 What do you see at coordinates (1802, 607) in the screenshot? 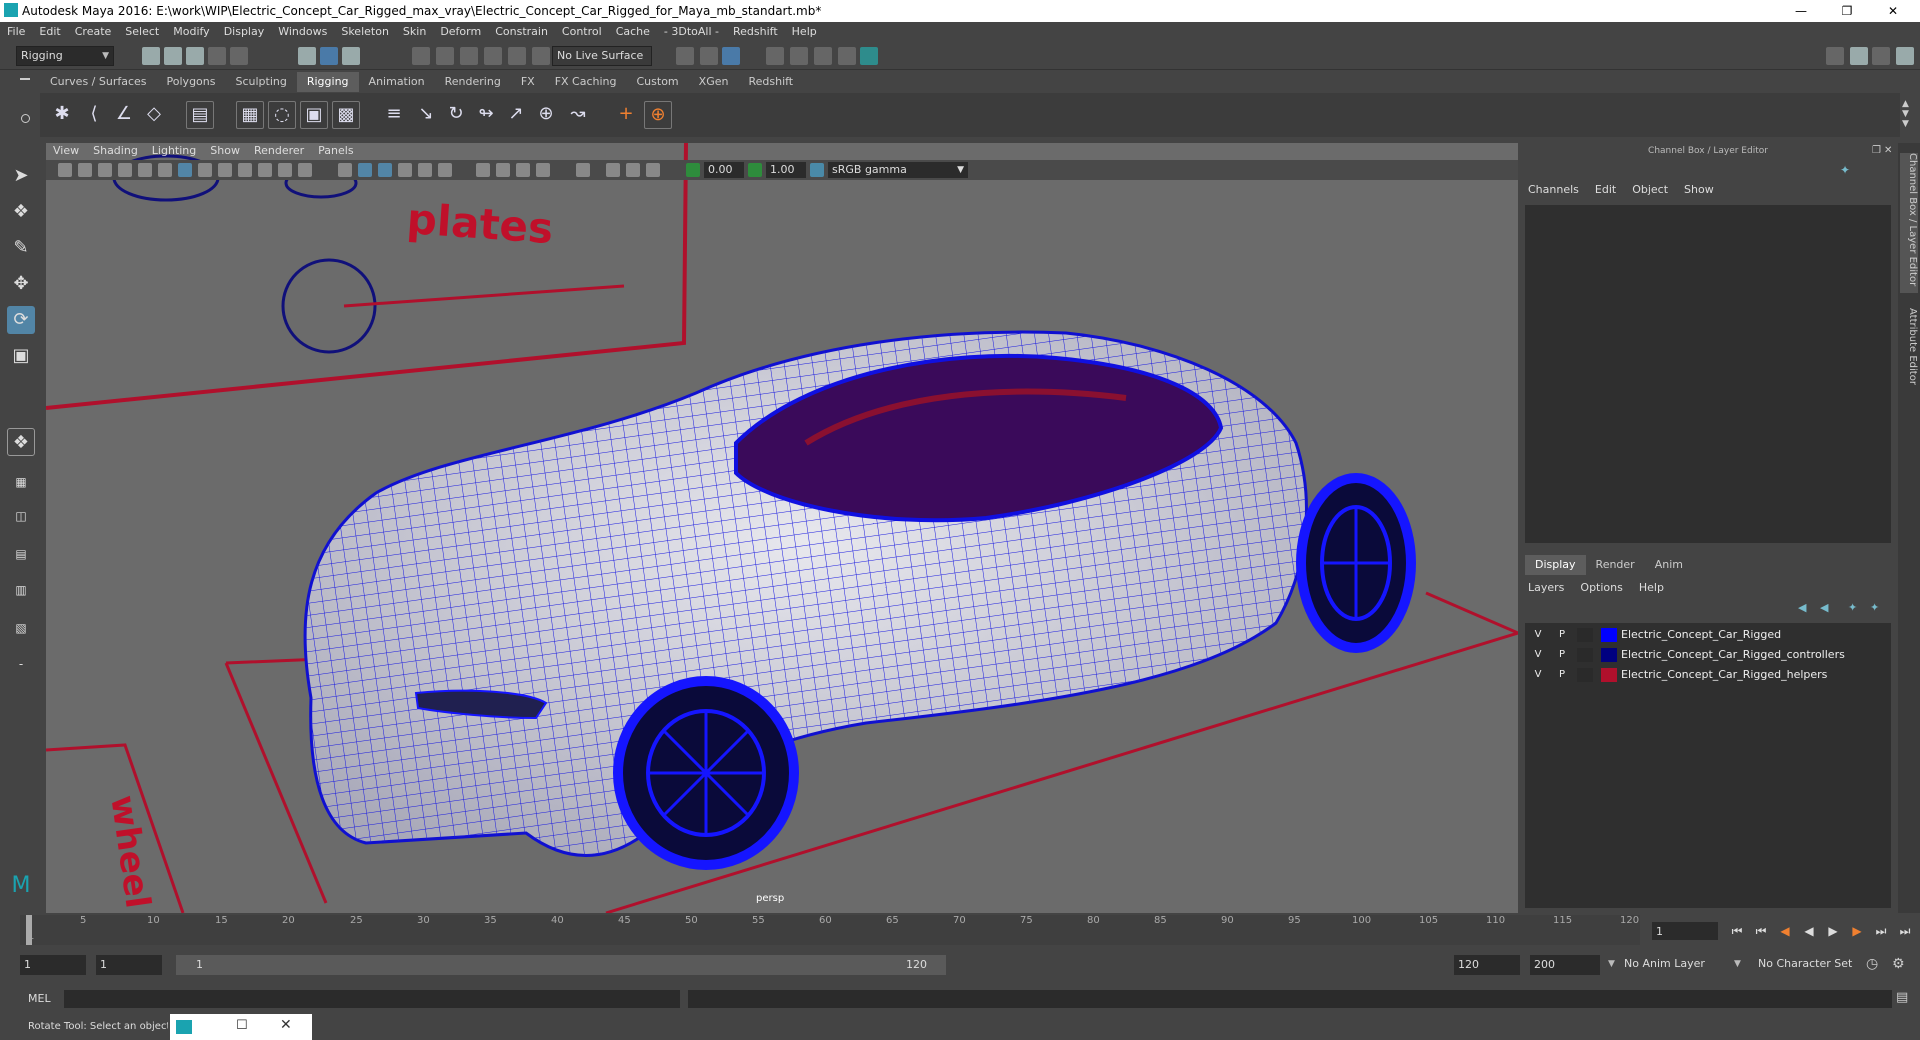
I see `move-layer-up-icon: ◀` at bounding box center [1802, 607].